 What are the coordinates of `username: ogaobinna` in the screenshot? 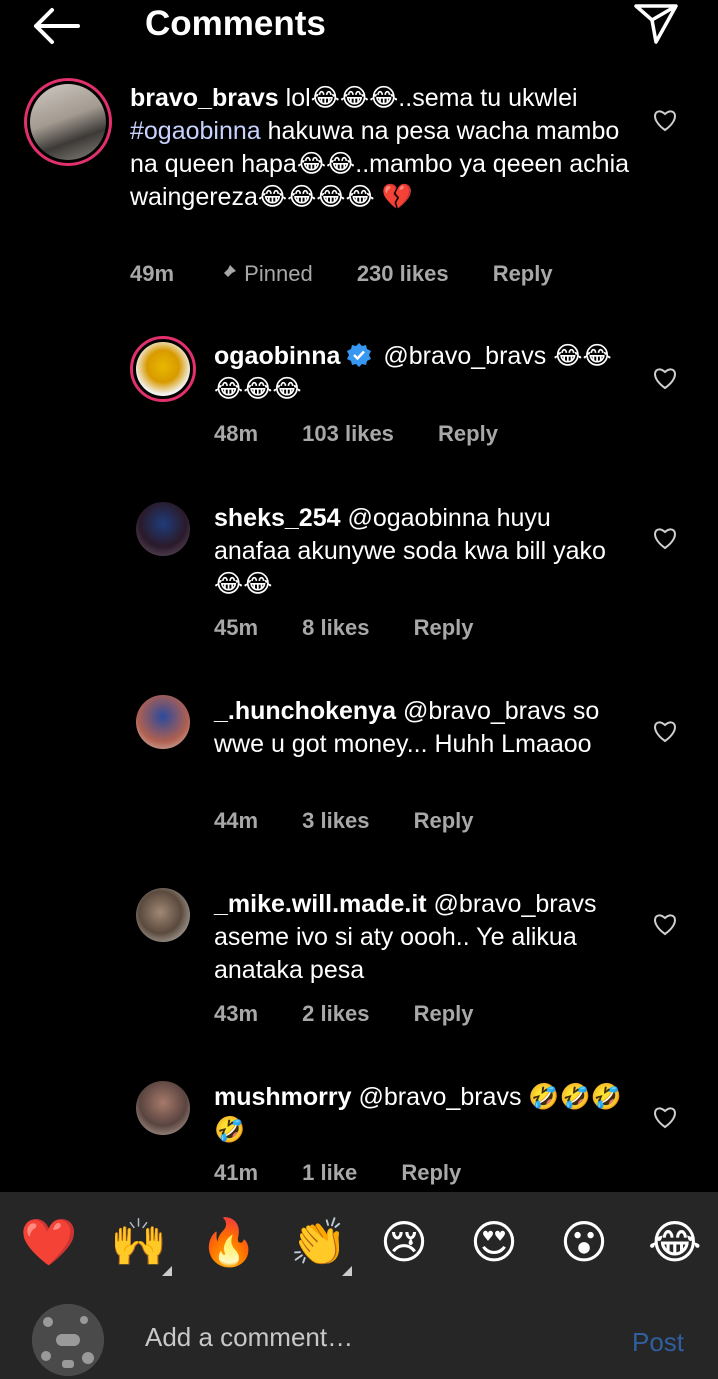 It's located at (277, 356).